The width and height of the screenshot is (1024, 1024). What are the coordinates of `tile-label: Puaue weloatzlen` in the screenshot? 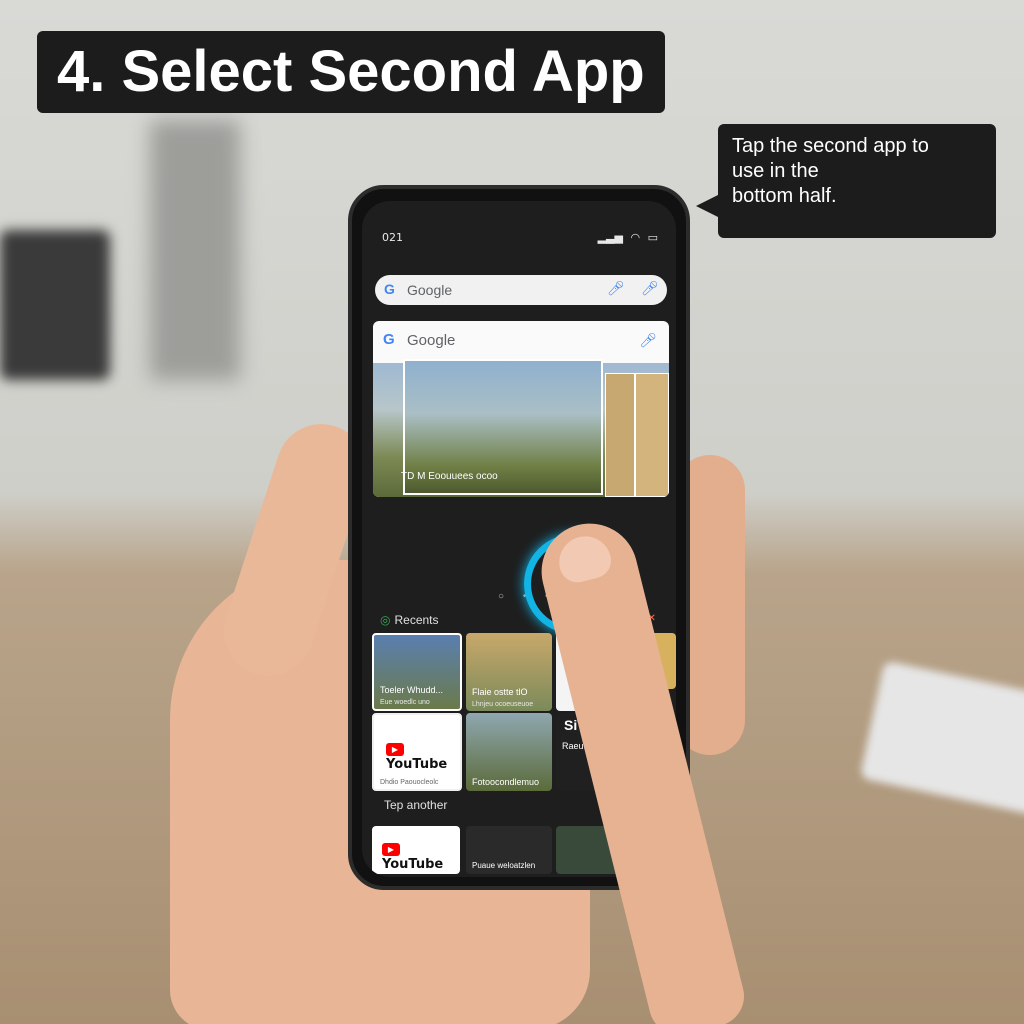 It's located at (504, 865).